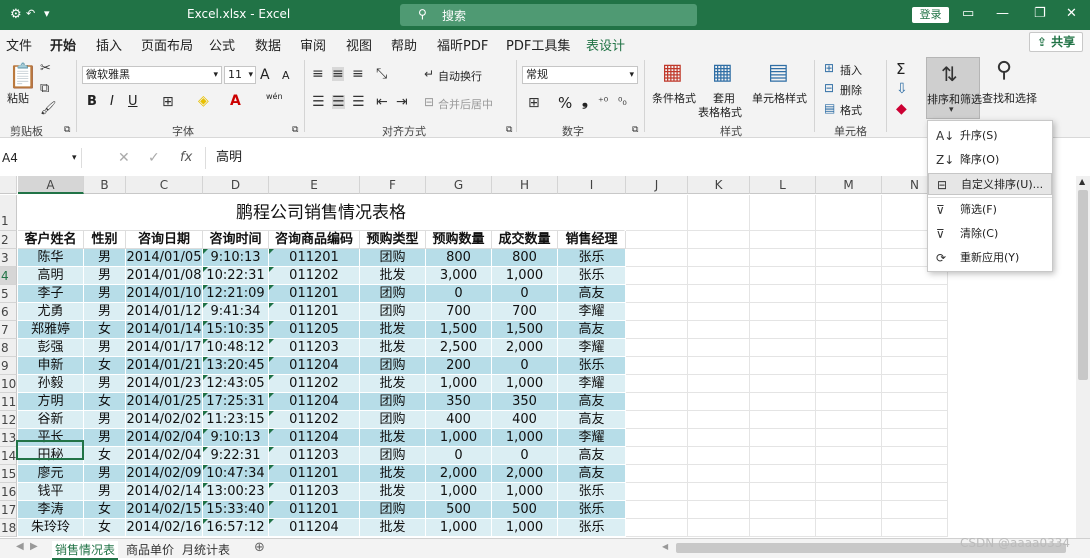 The height and width of the screenshot is (560, 1090). Describe the element at coordinates (783, 185) in the screenshot. I see `column-header-L: L` at that location.